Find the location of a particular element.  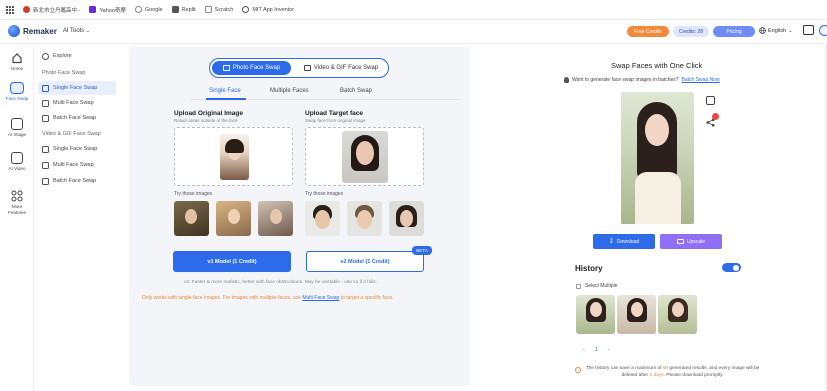

upscale-icon is located at coordinates (680, 241).